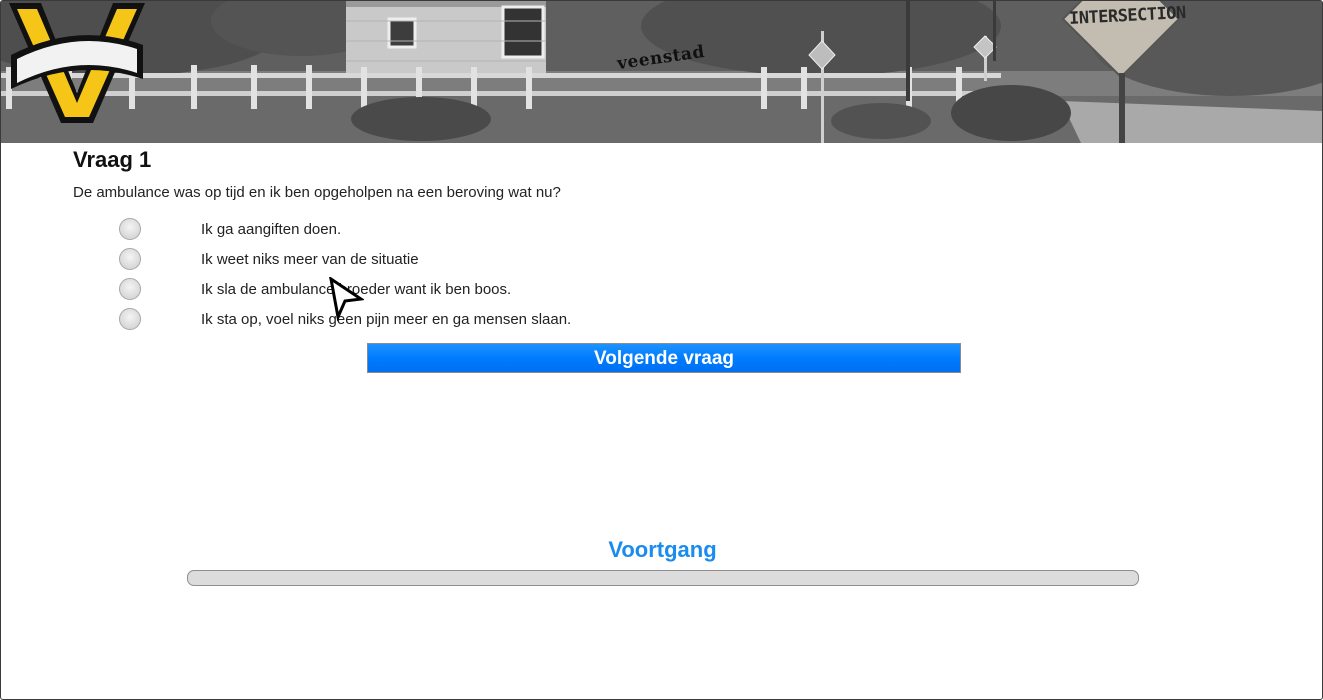  What do you see at coordinates (271, 229) in the screenshot?
I see `answer-label-1: Ik ga aangiften doen.` at bounding box center [271, 229].